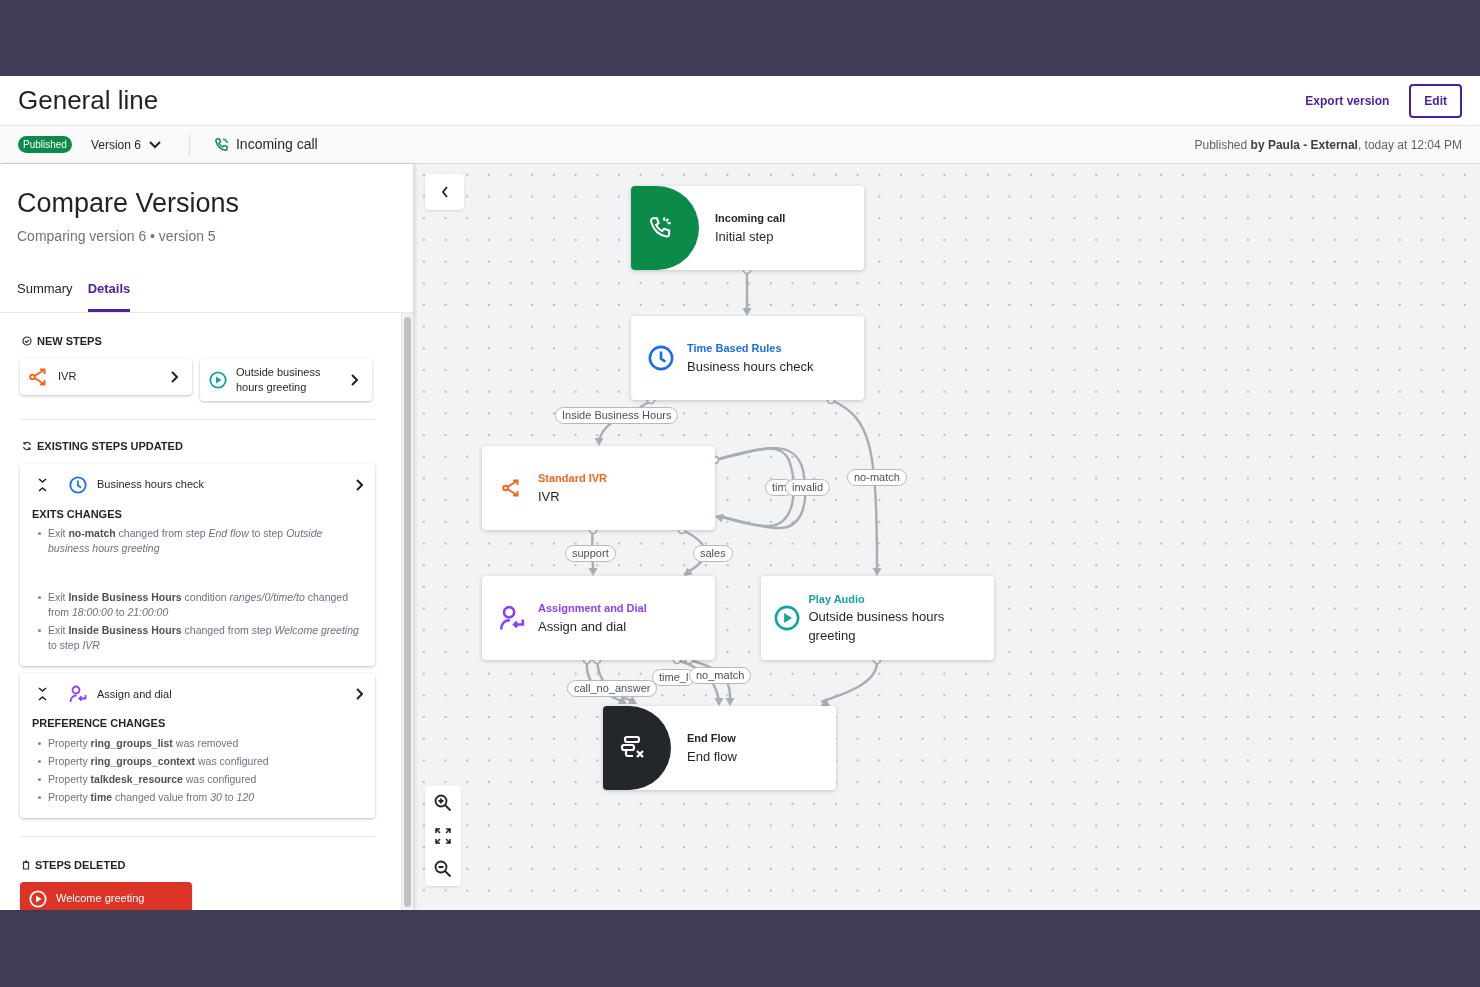 Image resolution: width=1480 pixels, height=987 pixels. Describe the element at coordinates (110, 446) in the screenshot. I see `section-heading: EXISTING STEPS UPDATED` at that location.